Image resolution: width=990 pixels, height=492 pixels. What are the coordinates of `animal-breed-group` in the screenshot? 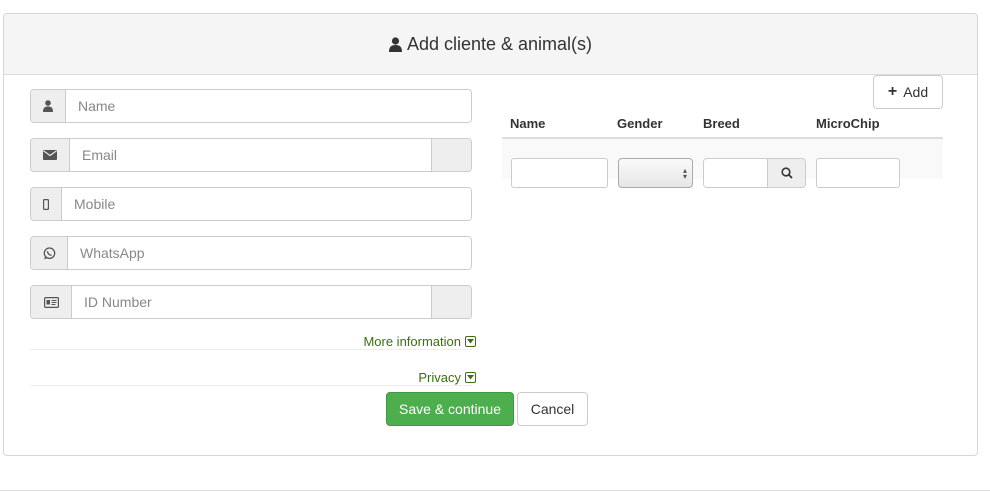 It's located at (754, 173).